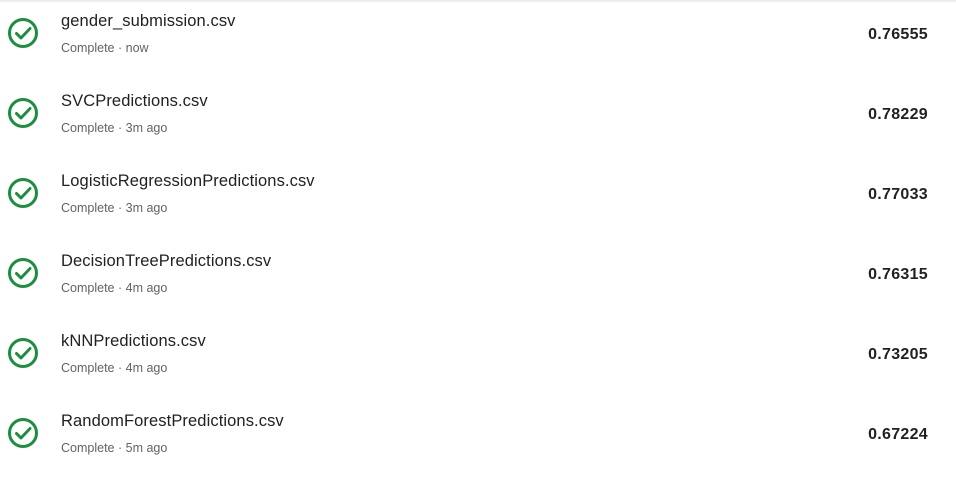 The height and width of the screenshot is (486, 956). I want to click on submission-meta: Complete · now, so click(105, 48).